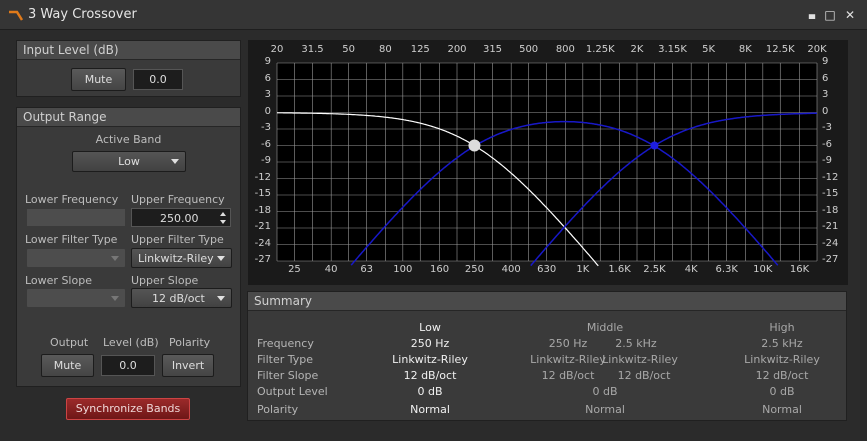 Image resolution: width=867 pixels, height=441 pixels. Describe the element at coordinates (654, 145) in the screenshot. I see `high-crossover-handle` at that location.